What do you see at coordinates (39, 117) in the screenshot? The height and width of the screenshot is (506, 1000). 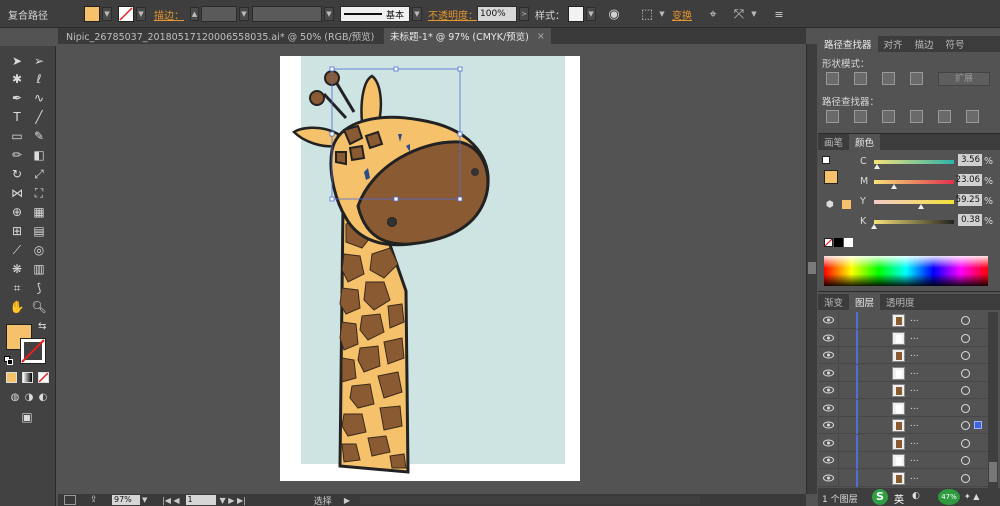 I see `line-tool-icon: ╱` at bounding box center [39, 117].